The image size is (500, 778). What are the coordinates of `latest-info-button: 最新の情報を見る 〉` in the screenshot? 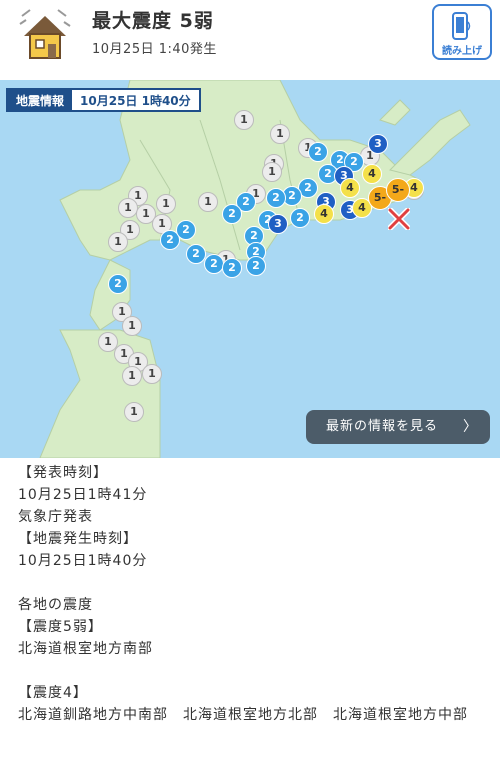 It's located at (398, 427).